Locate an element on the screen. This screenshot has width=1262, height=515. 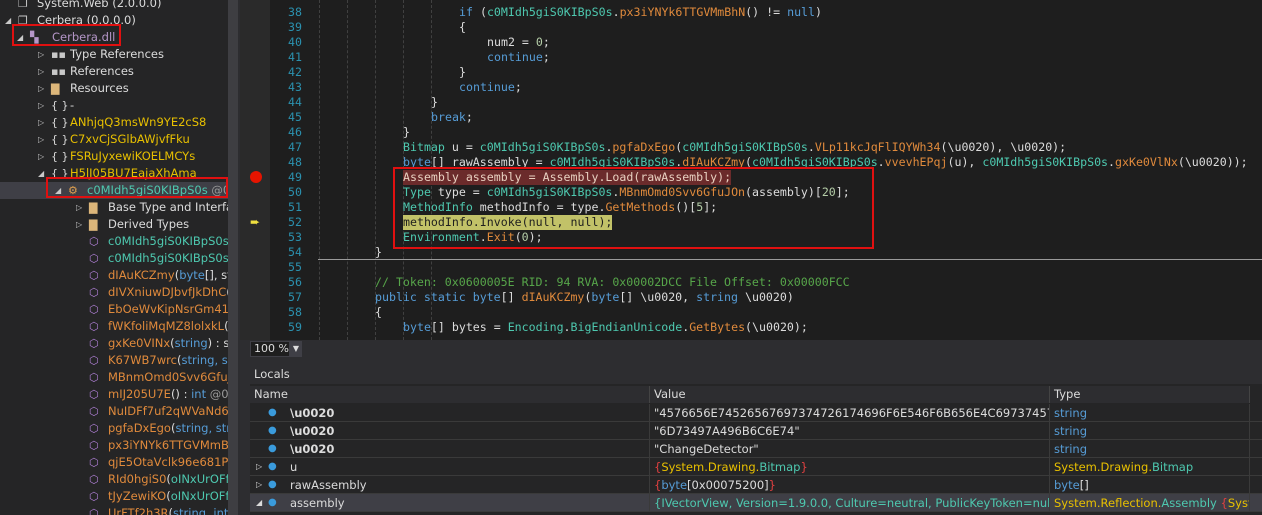
tree-node: ▷ ▪▪ References is located at coordinates (114, 71).